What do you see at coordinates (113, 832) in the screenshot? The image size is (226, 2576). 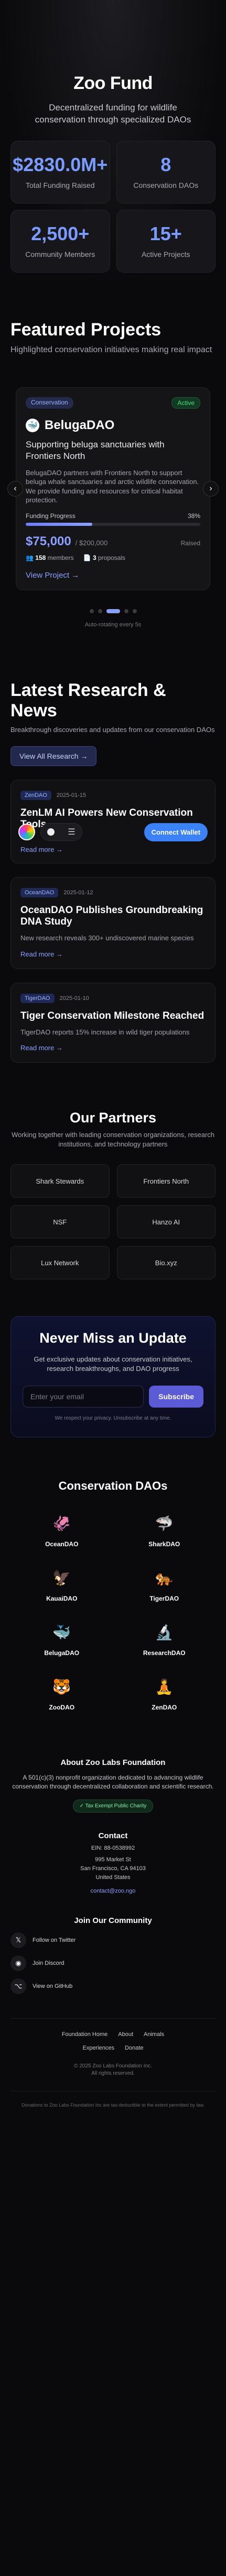 I see `wallet-toolbar: ☰ Connect Wallet` at bounding box center [113, 832].